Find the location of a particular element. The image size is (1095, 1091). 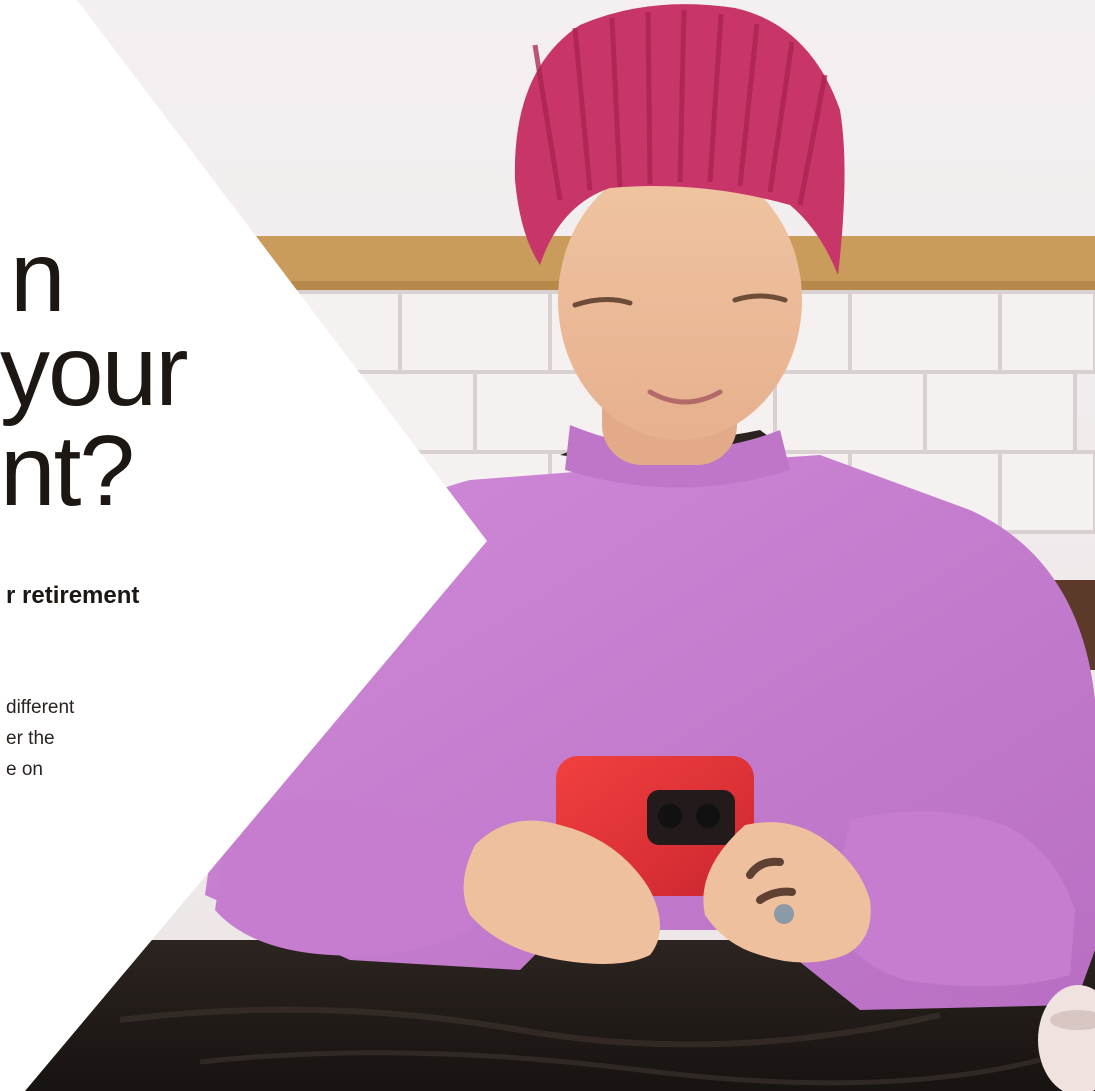

heading-line-1: n is located at coordinates (38, 277).